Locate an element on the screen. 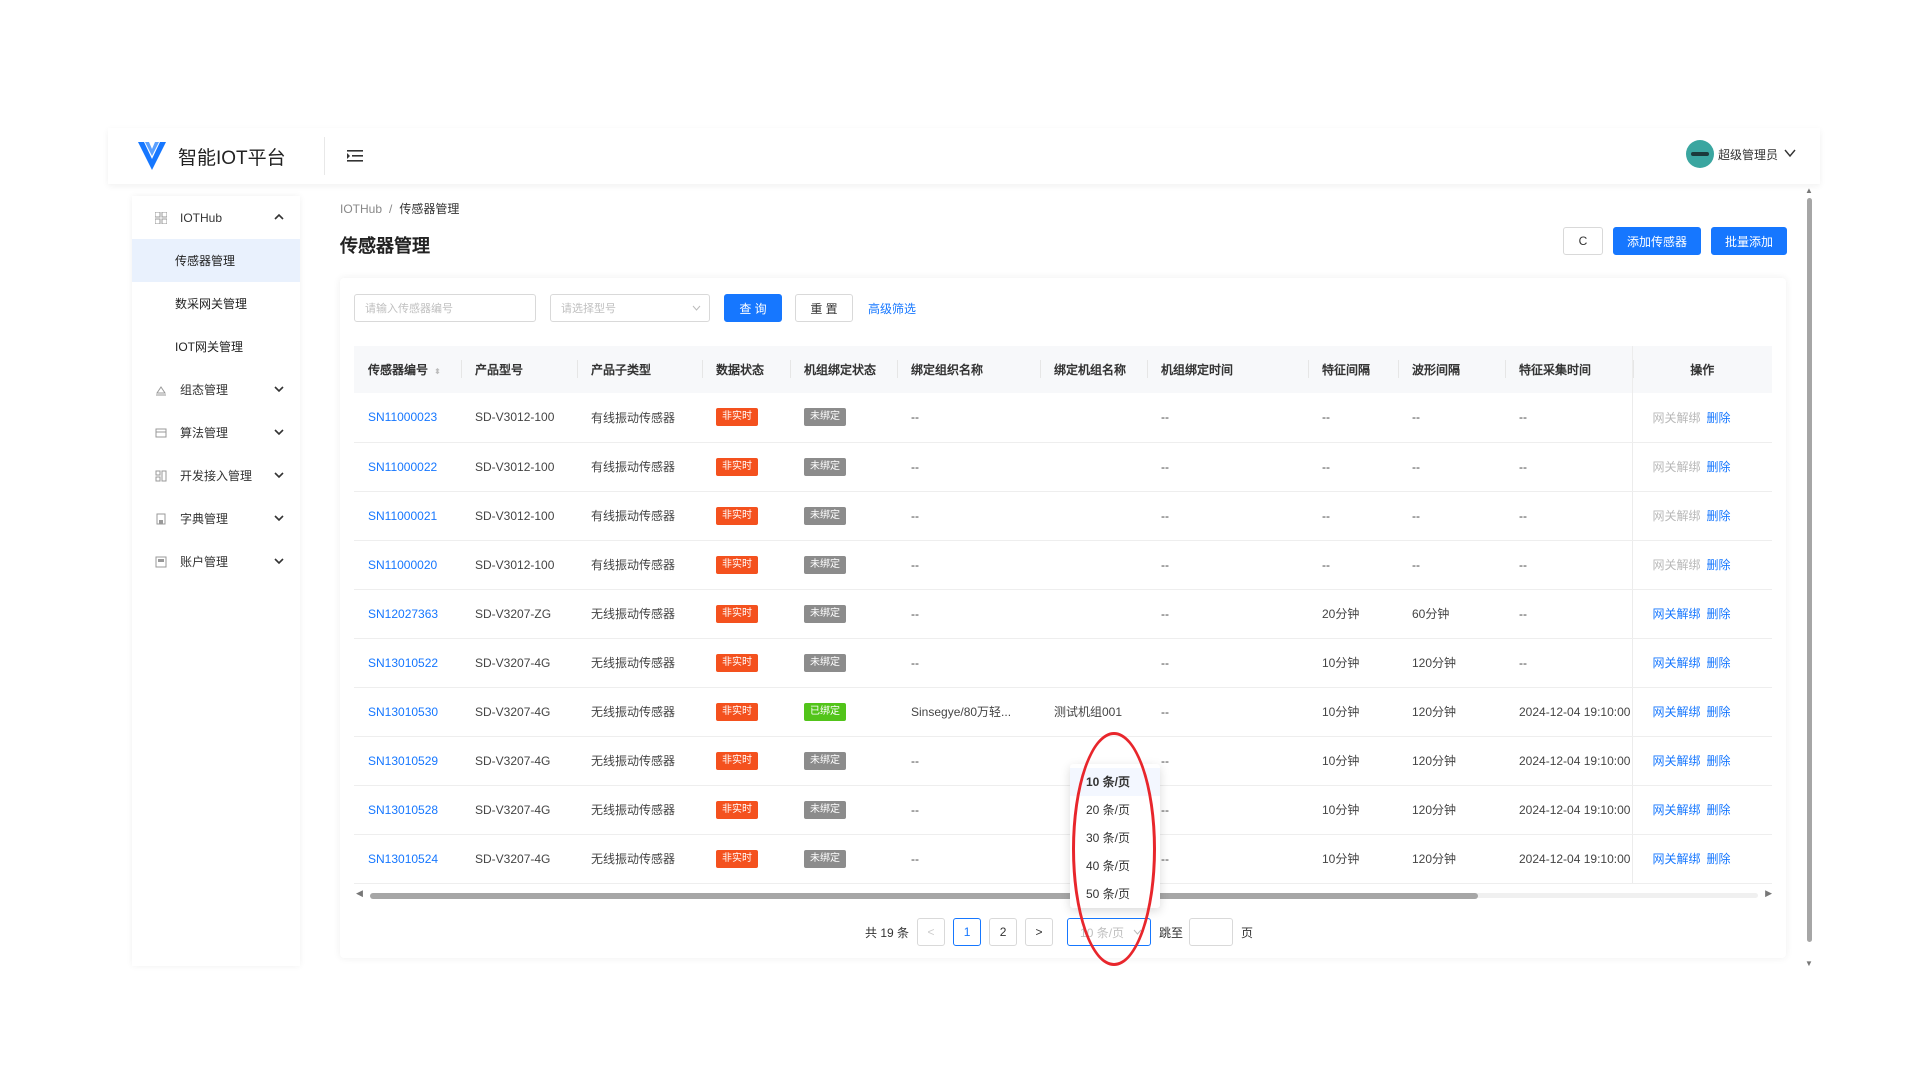 This screenshot has height=1080, width=1920. vertical-scrollbar: ▲ ▼ is located at coordinates (1809, 577).